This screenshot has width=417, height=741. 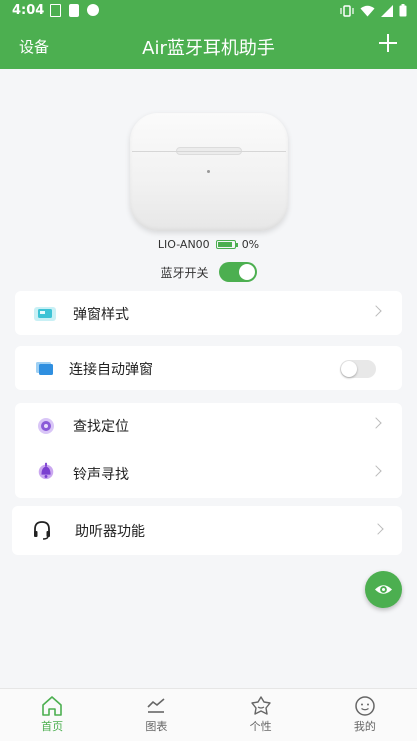 I want to click on auto-popup-toggle, so click(x=358, y=369).